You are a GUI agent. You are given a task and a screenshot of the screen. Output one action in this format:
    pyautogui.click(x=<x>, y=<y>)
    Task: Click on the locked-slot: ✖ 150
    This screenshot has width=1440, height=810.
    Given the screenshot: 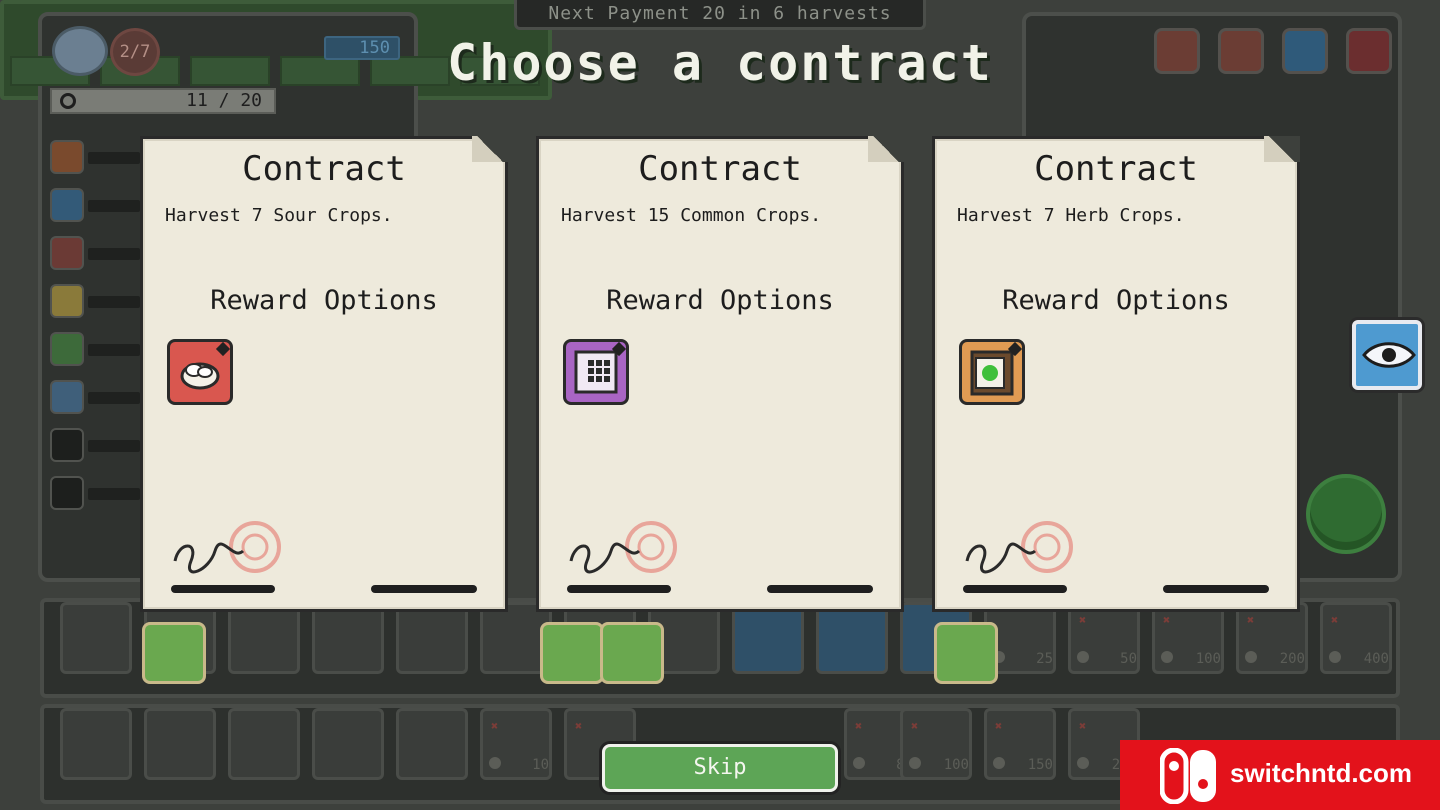 What is the action you would take?
    pyautogui.click(x=1020, y=744)
    